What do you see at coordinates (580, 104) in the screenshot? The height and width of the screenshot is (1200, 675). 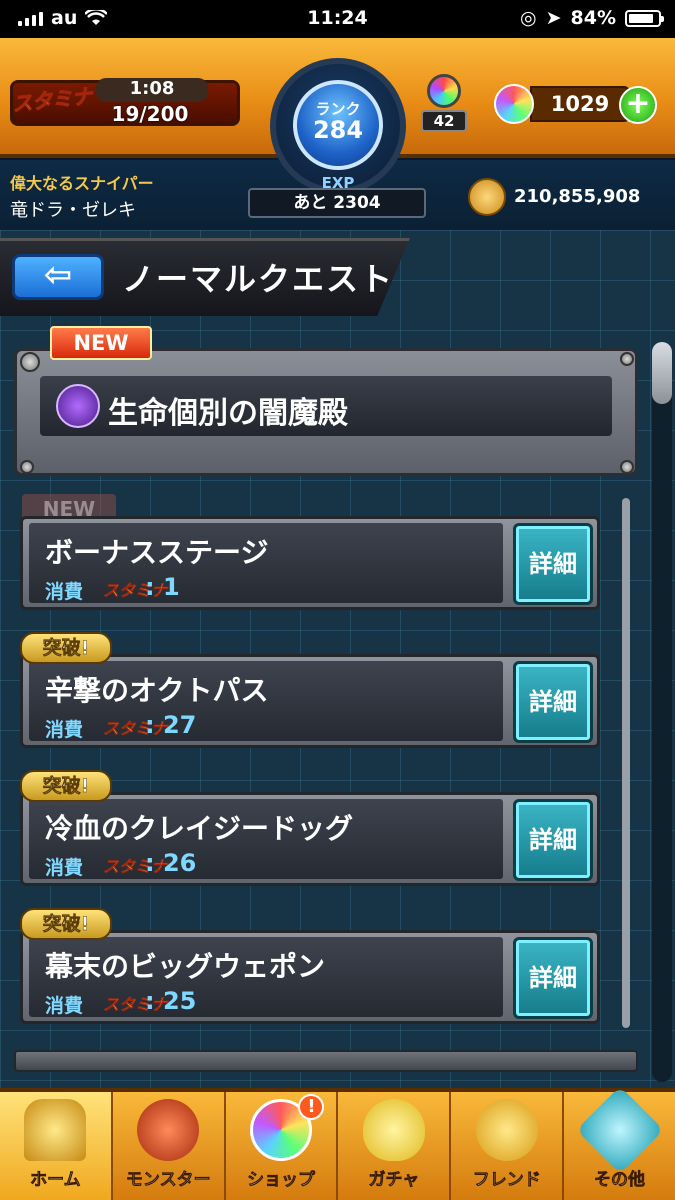 I see `orb-count: 1029` at bounding box center [580, 104].